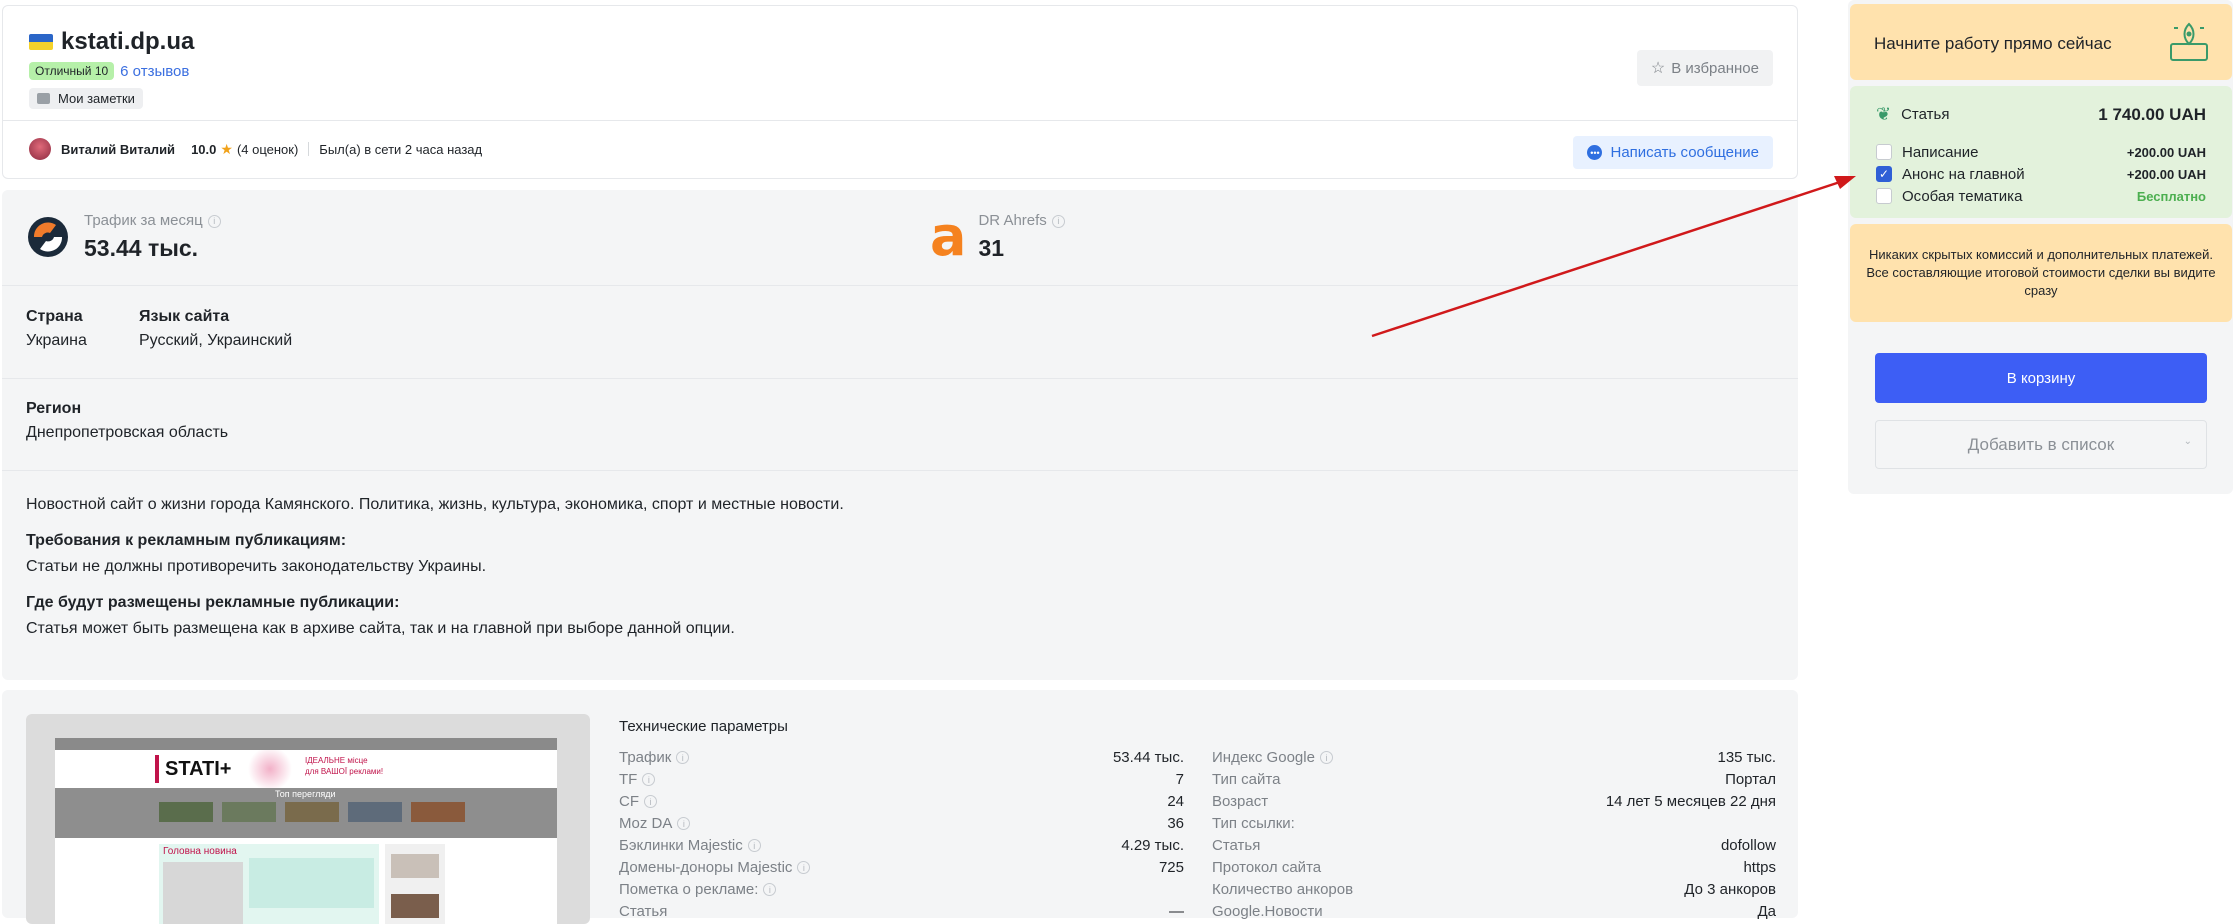 The height and width of the screenshot is (924, 2235). I want to click on table-row: Количество анкоров До 3 анкоров, so click(1494, 889).